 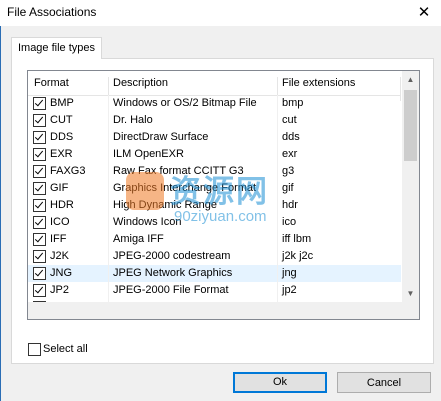 I want to click on format-cell: CUT, so click(x=61, y=120).